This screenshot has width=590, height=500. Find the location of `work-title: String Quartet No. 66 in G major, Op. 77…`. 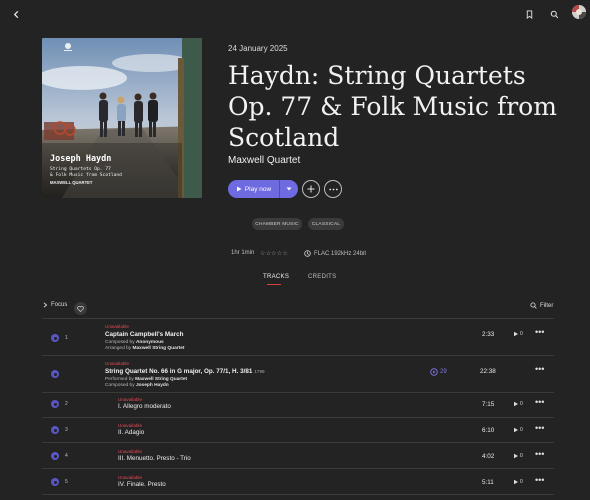

work-title: String Quartet No. 66 in G major, Op. 77… is located at coordinates (185, 371).